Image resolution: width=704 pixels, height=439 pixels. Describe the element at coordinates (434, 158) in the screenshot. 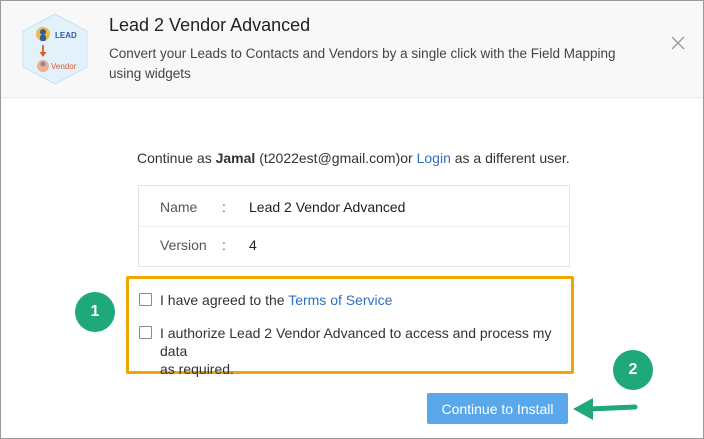

I see `login-link: Login` at that location.